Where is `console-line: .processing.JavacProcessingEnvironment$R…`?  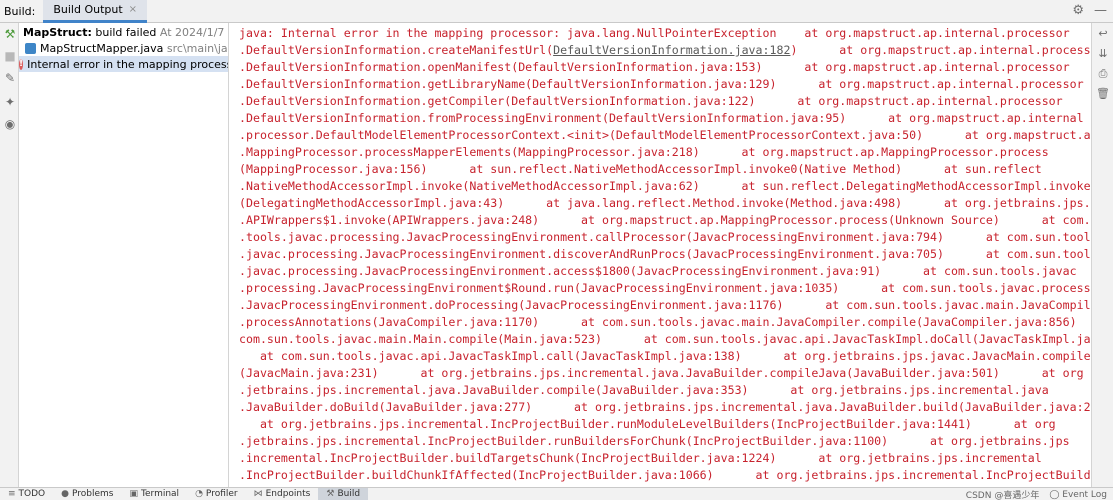
console-line: .processing.JavacProcessingEnvironment$R… is located at coordinates (665, 288).